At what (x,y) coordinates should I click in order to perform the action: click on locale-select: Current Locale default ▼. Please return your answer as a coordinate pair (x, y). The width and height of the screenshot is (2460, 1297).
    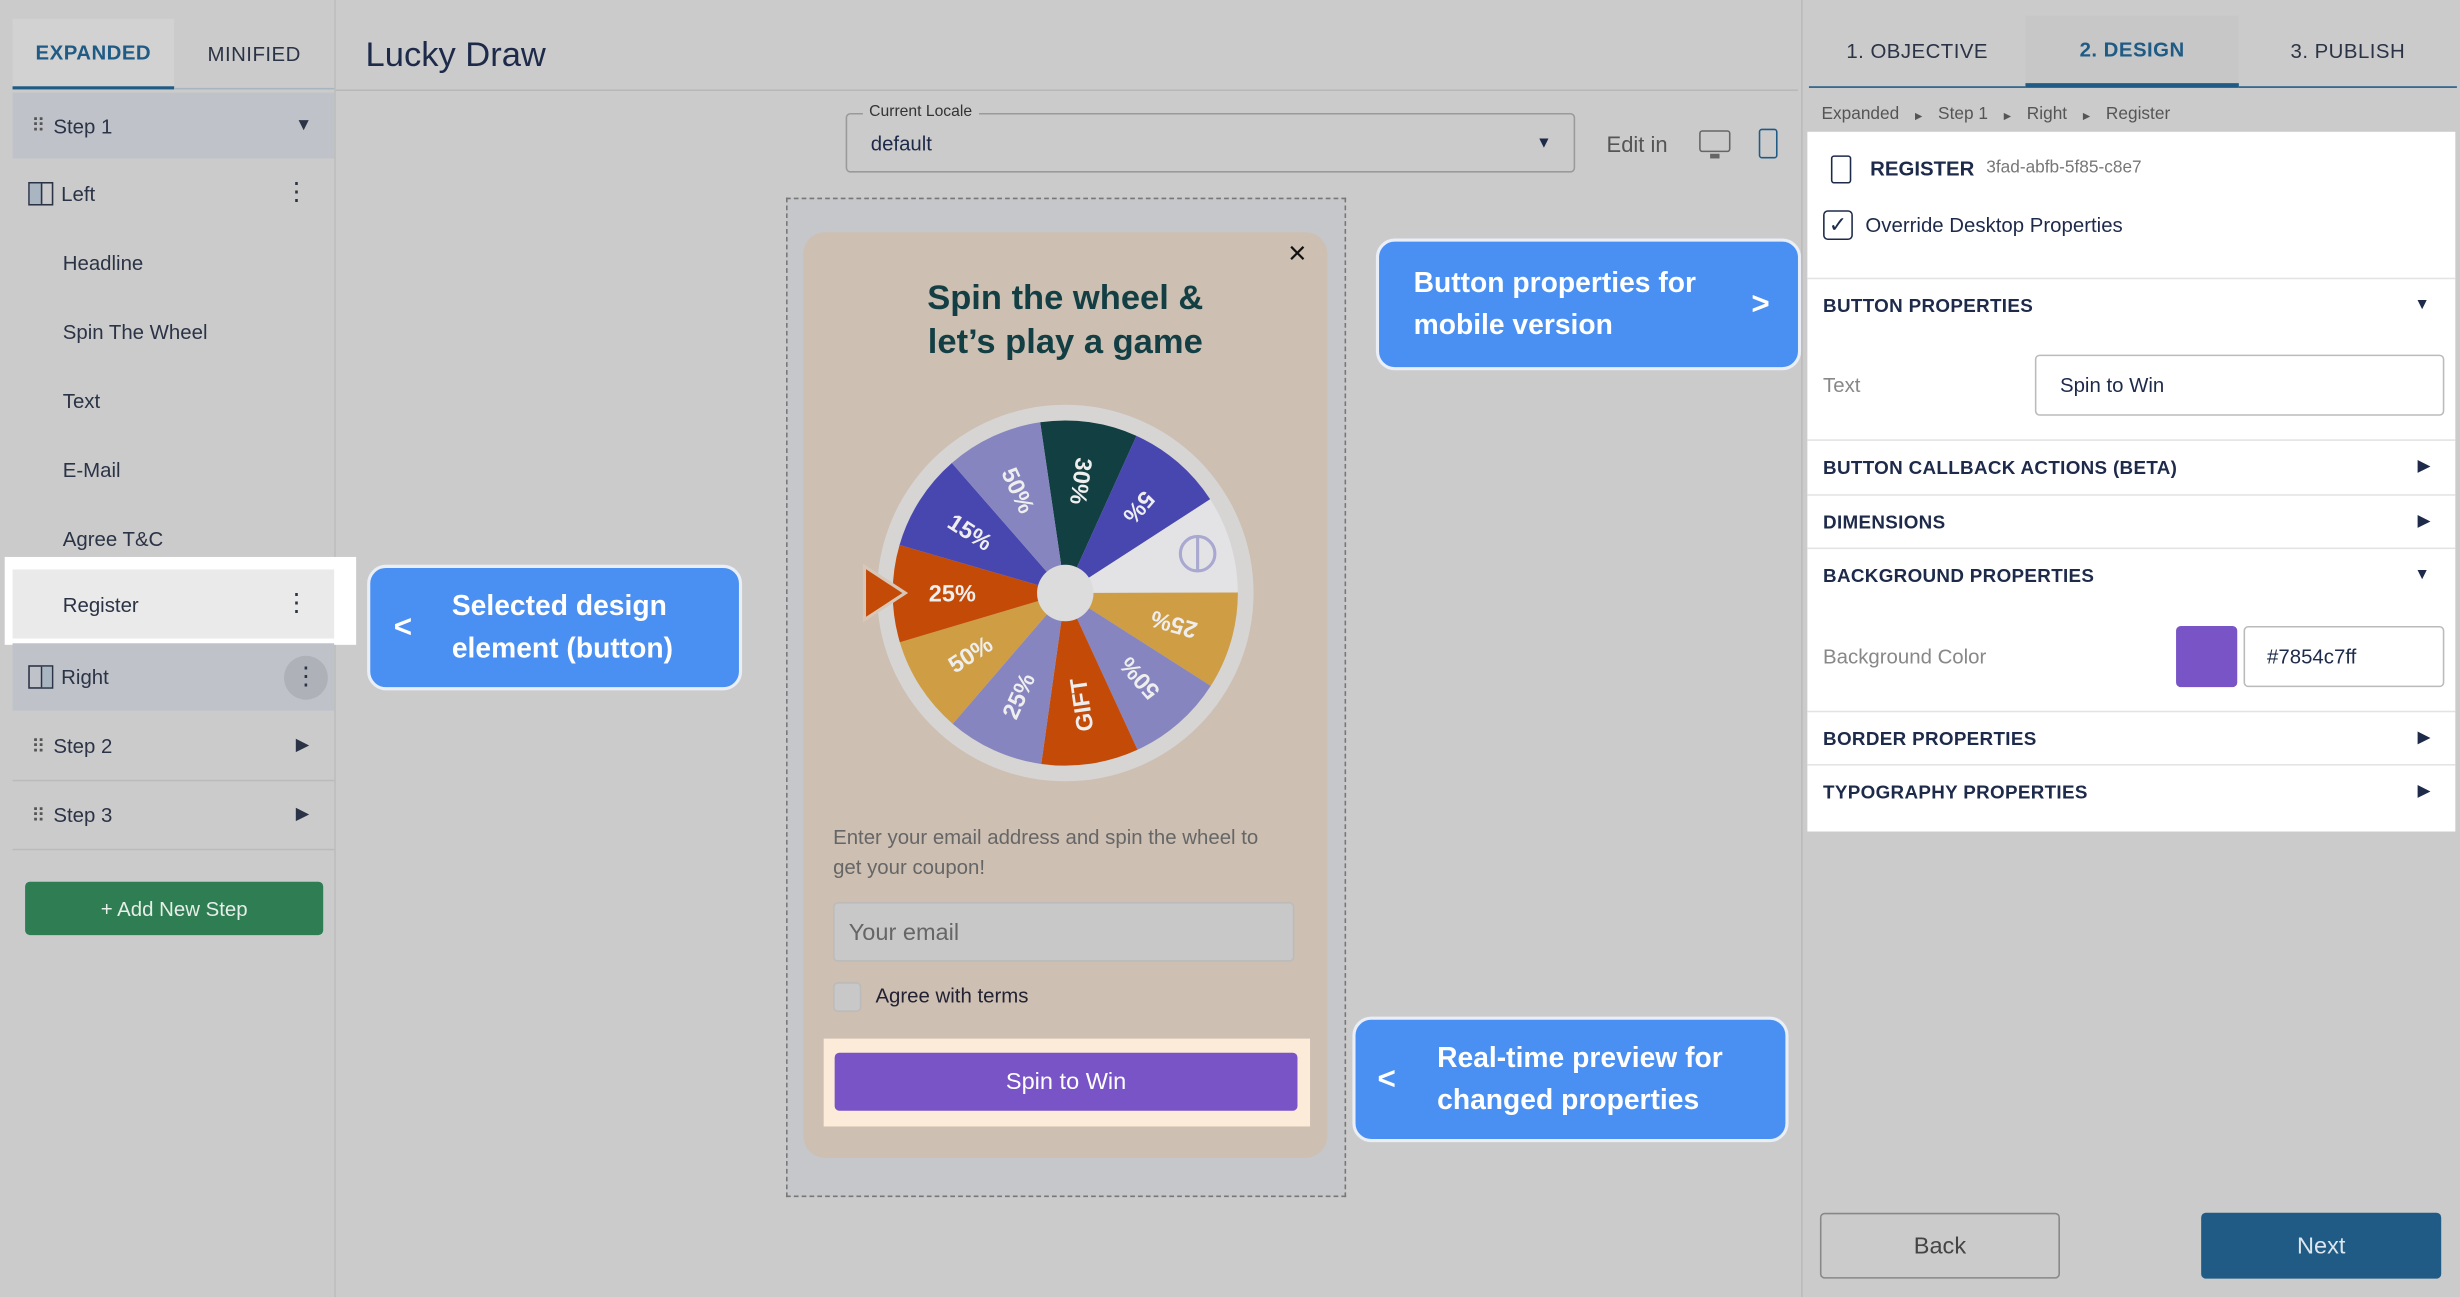
    Looking at the image, I should click on (1210, 138).